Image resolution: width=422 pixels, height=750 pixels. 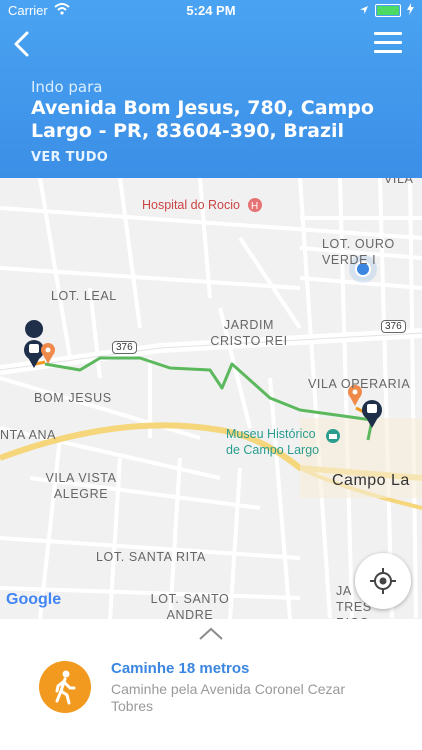 I want to click on locate-button, so click(x=383, y=581).